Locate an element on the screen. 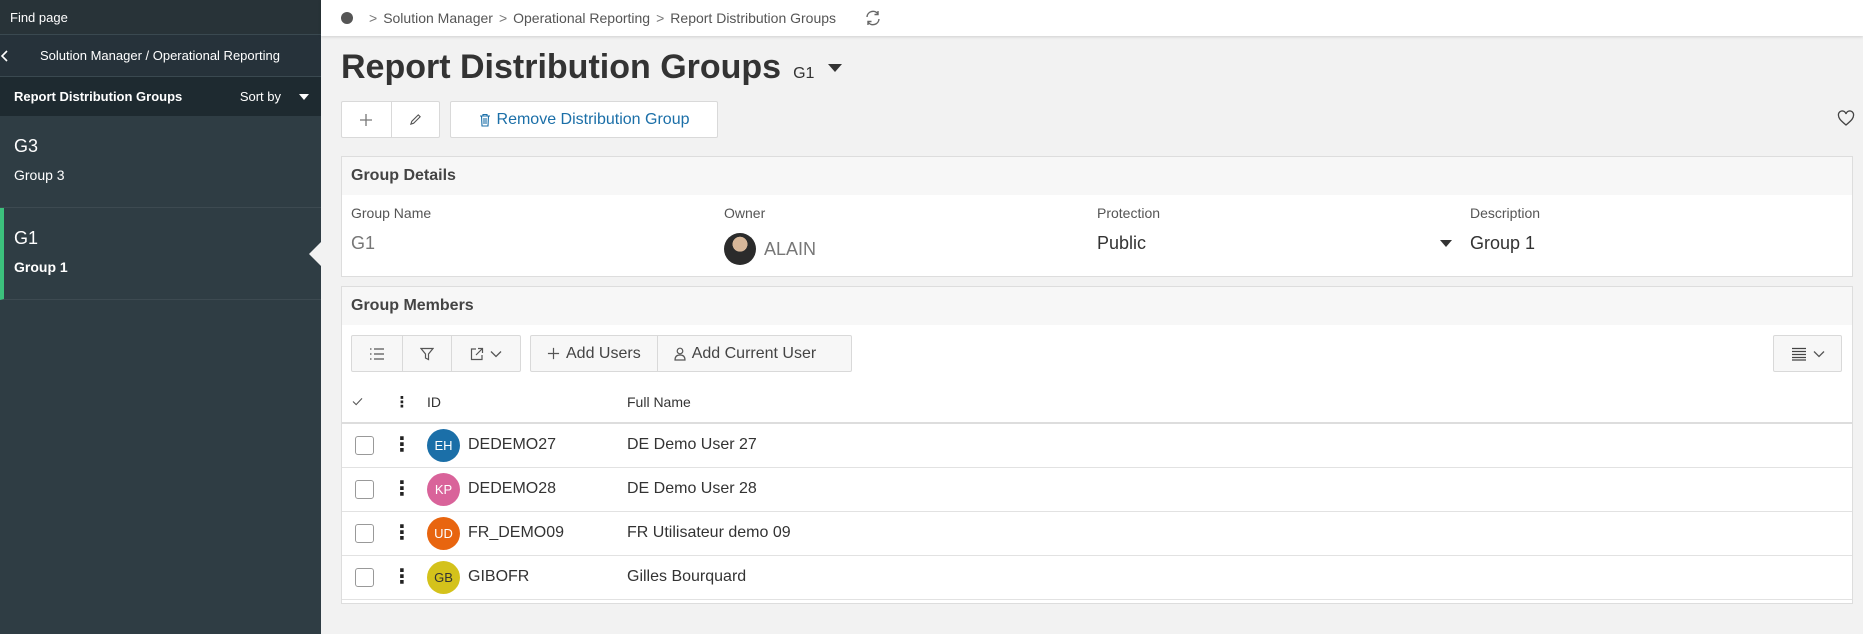 The height and width of the screenshot is (634, 1863). user-icon is located at coordinates (680, 354).